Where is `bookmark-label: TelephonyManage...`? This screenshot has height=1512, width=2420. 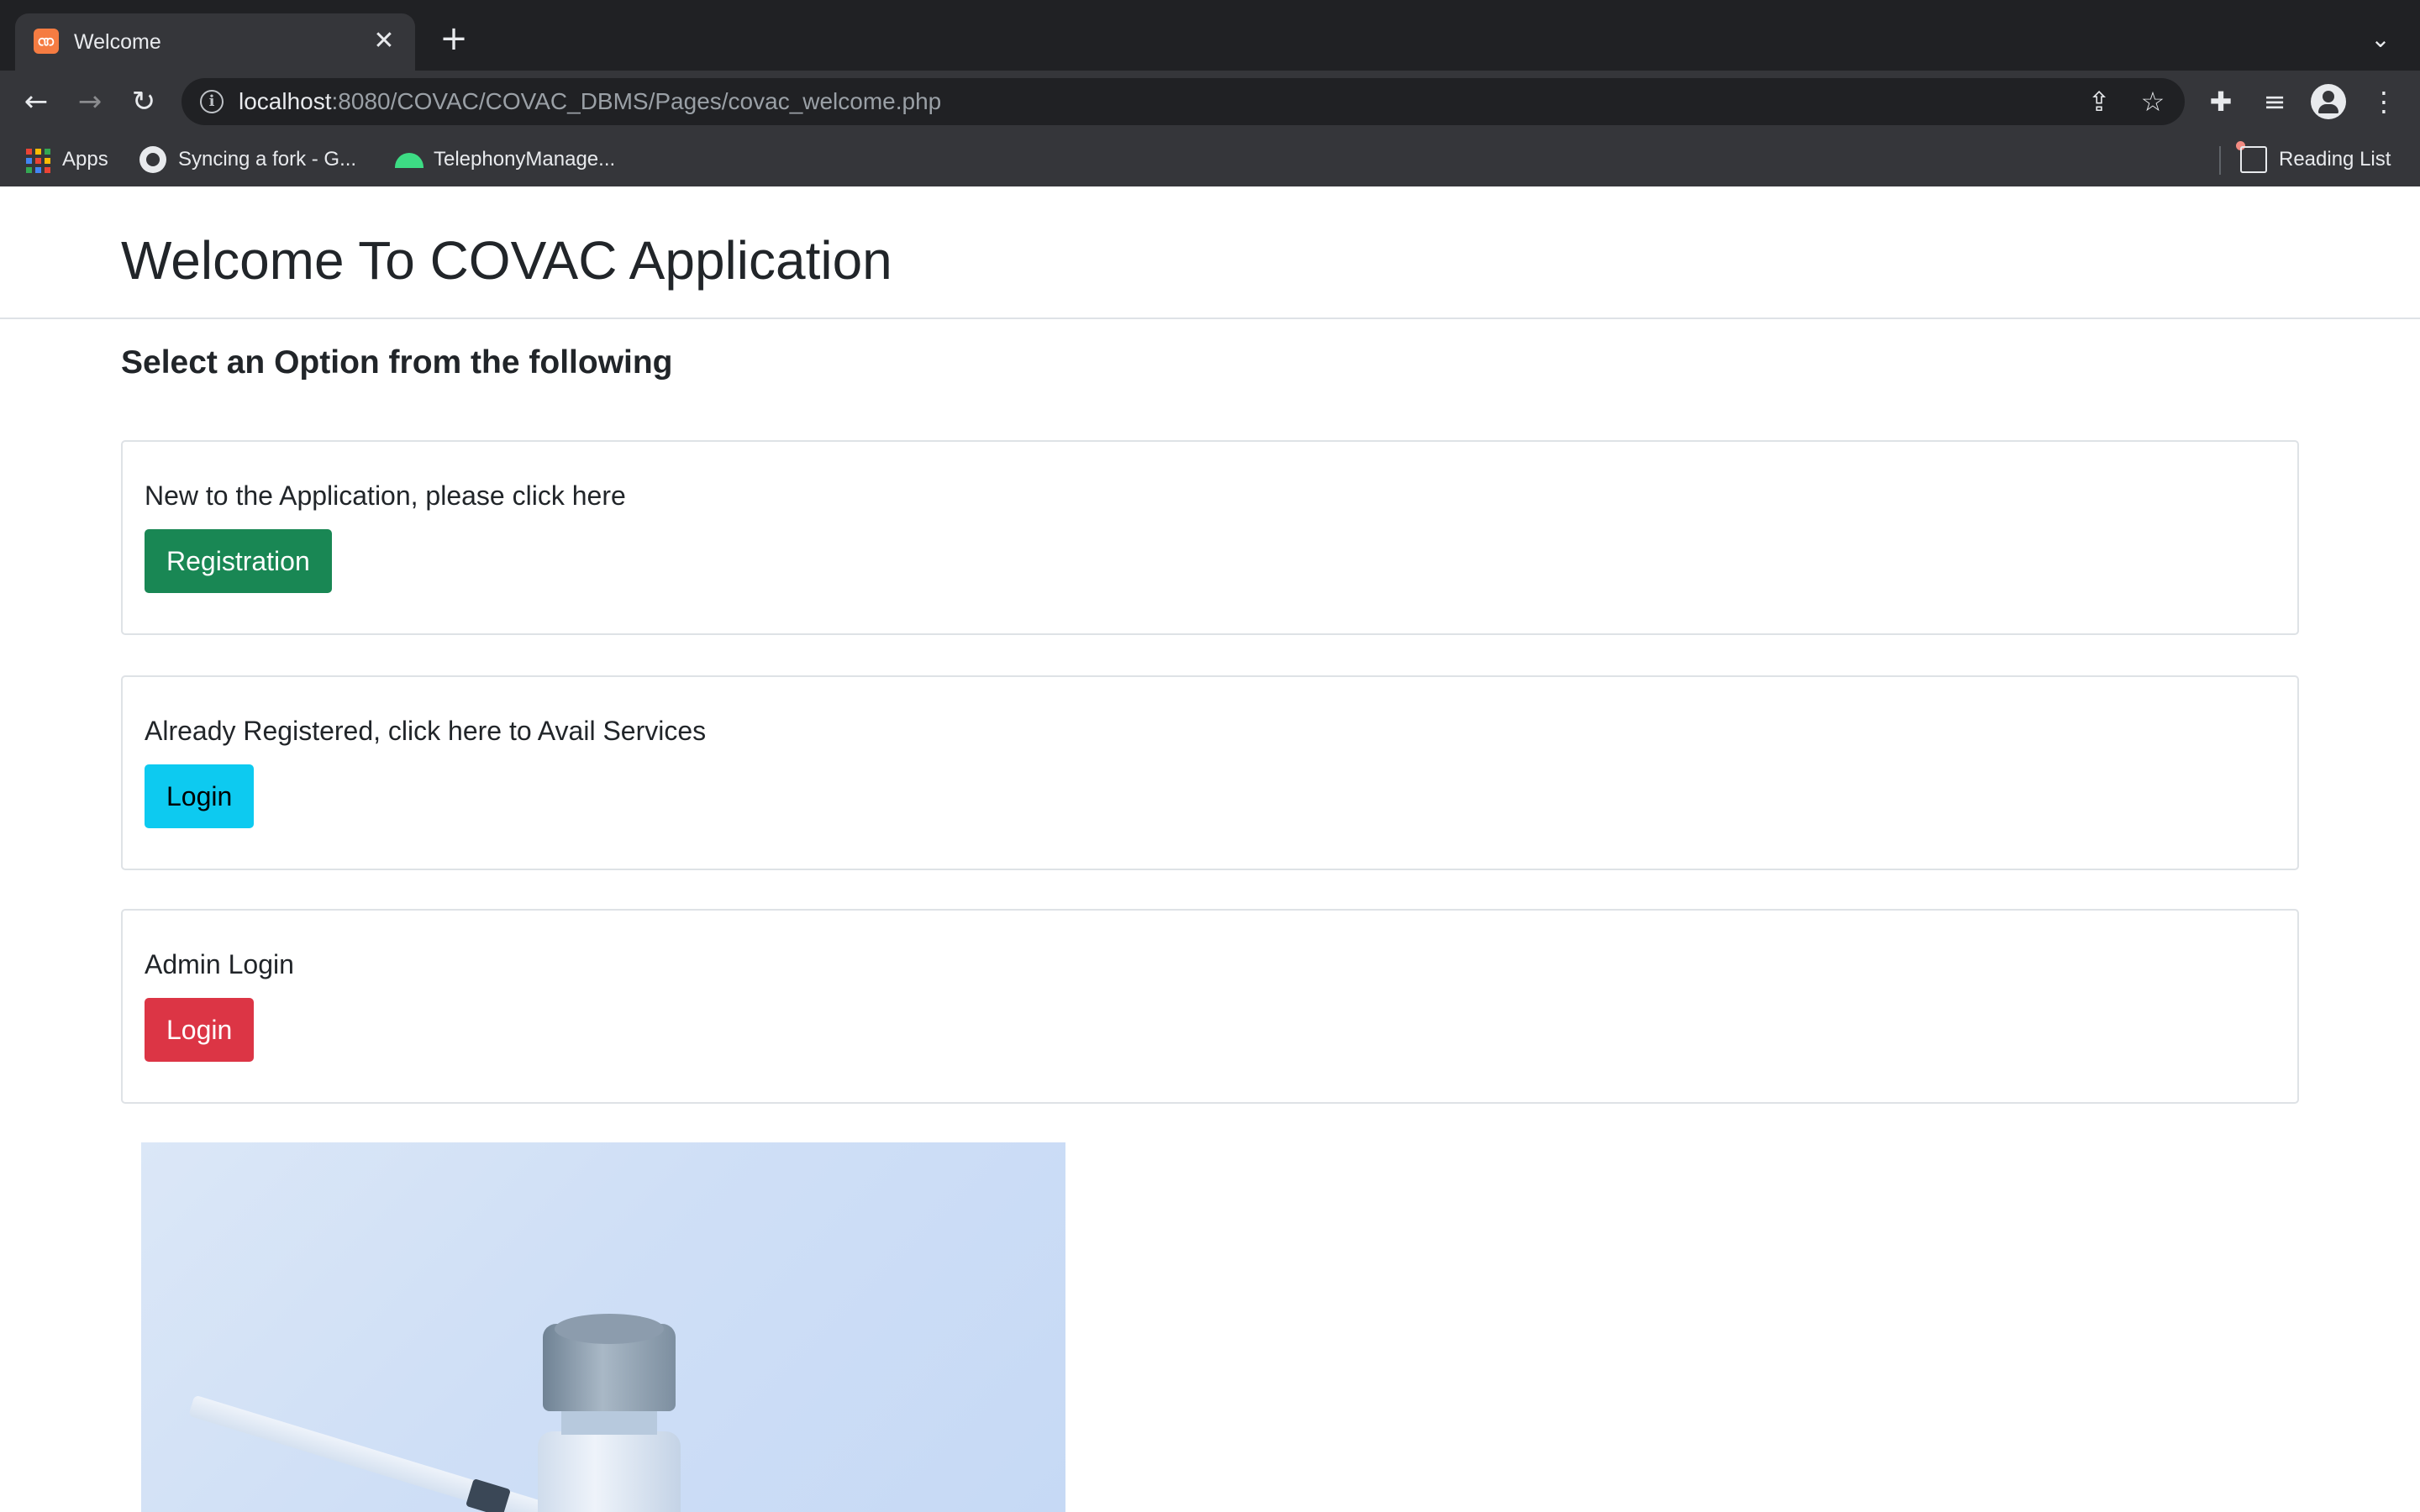
bookmark-label: TelephonyManage... is located at coordinates (525, 159).